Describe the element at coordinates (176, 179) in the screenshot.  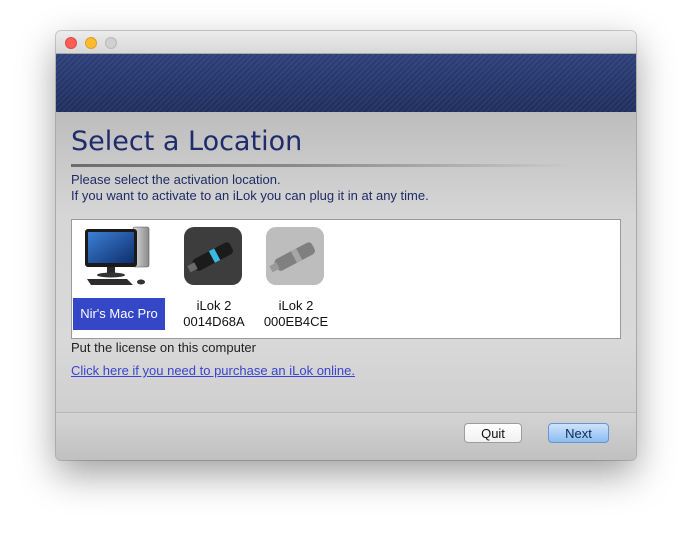
I see `instruction-text: Please select the activation location.` at that location.